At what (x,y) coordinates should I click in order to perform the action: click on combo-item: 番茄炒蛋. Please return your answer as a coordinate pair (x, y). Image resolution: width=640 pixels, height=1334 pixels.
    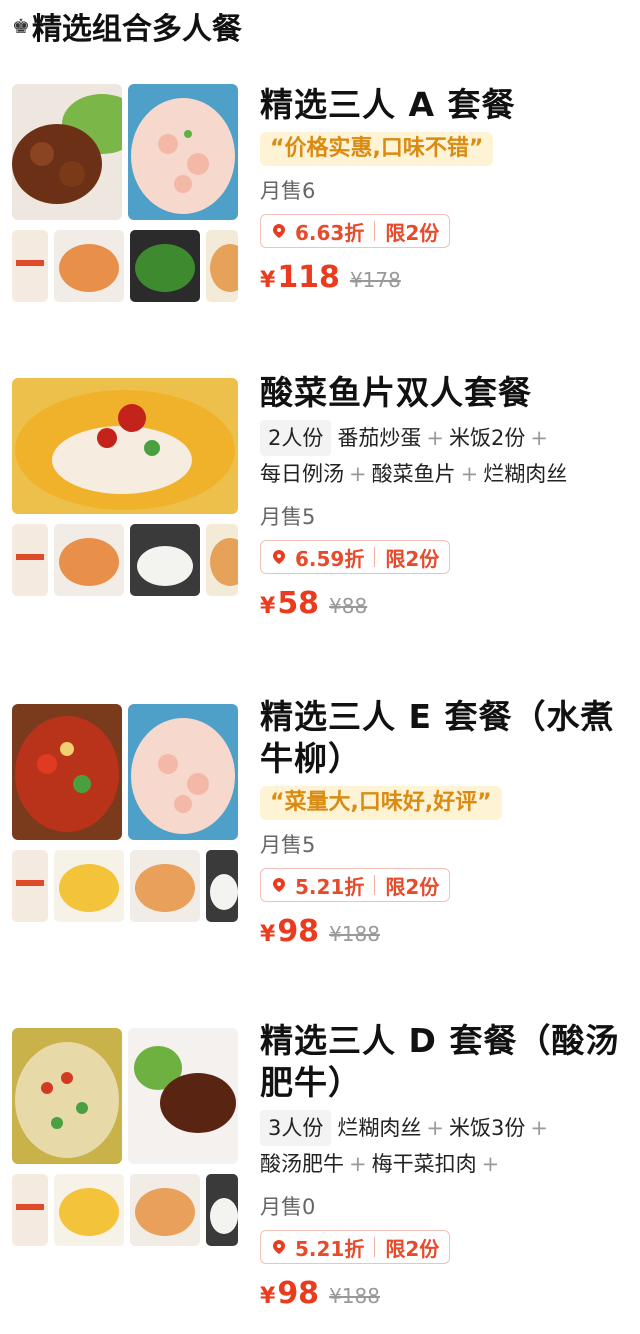
    Looking at the image, I should click on (379, 438).